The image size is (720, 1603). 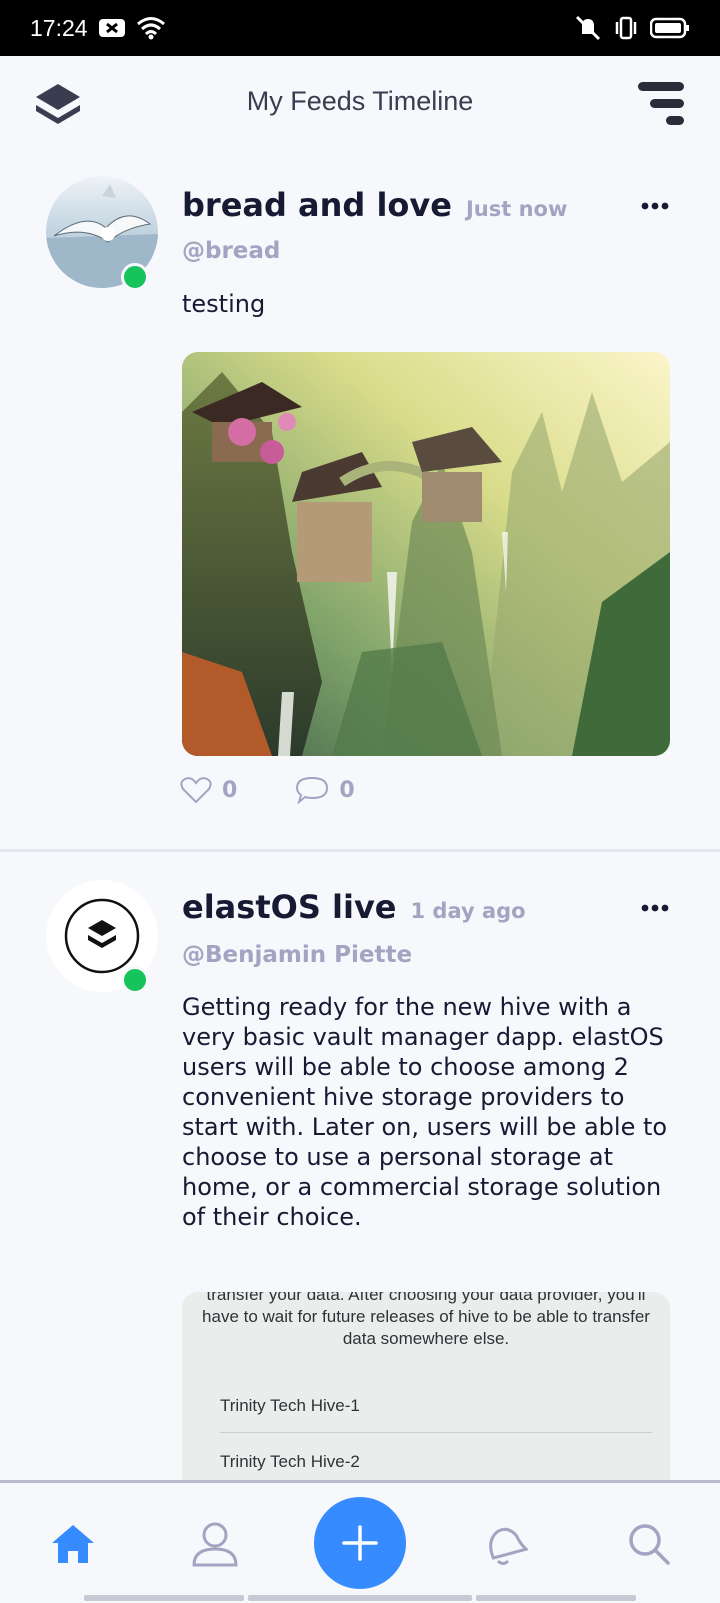 What do you see at coordinates (59, 27) in the screenshot?
I see `status-time: 17:24` at bounding box center [59, 27].